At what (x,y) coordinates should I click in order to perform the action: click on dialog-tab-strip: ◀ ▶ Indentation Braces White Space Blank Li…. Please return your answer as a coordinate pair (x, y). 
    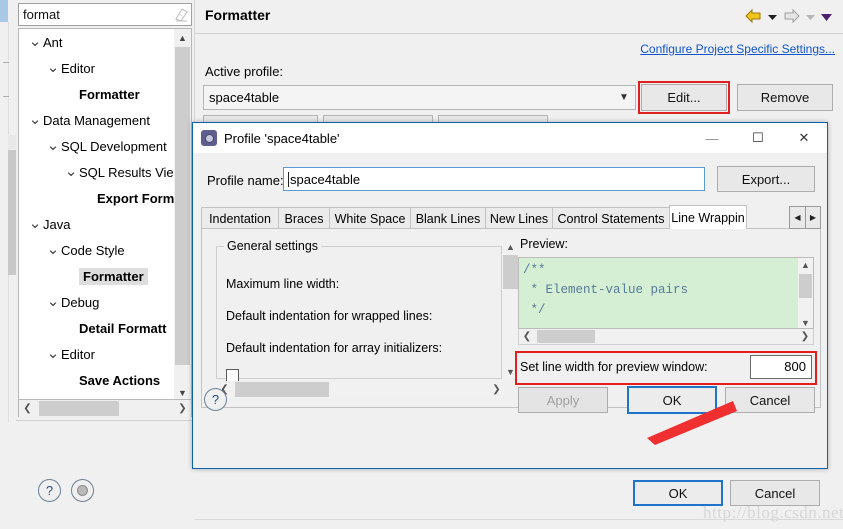
    Looking at the image, I should click on (511, 217).